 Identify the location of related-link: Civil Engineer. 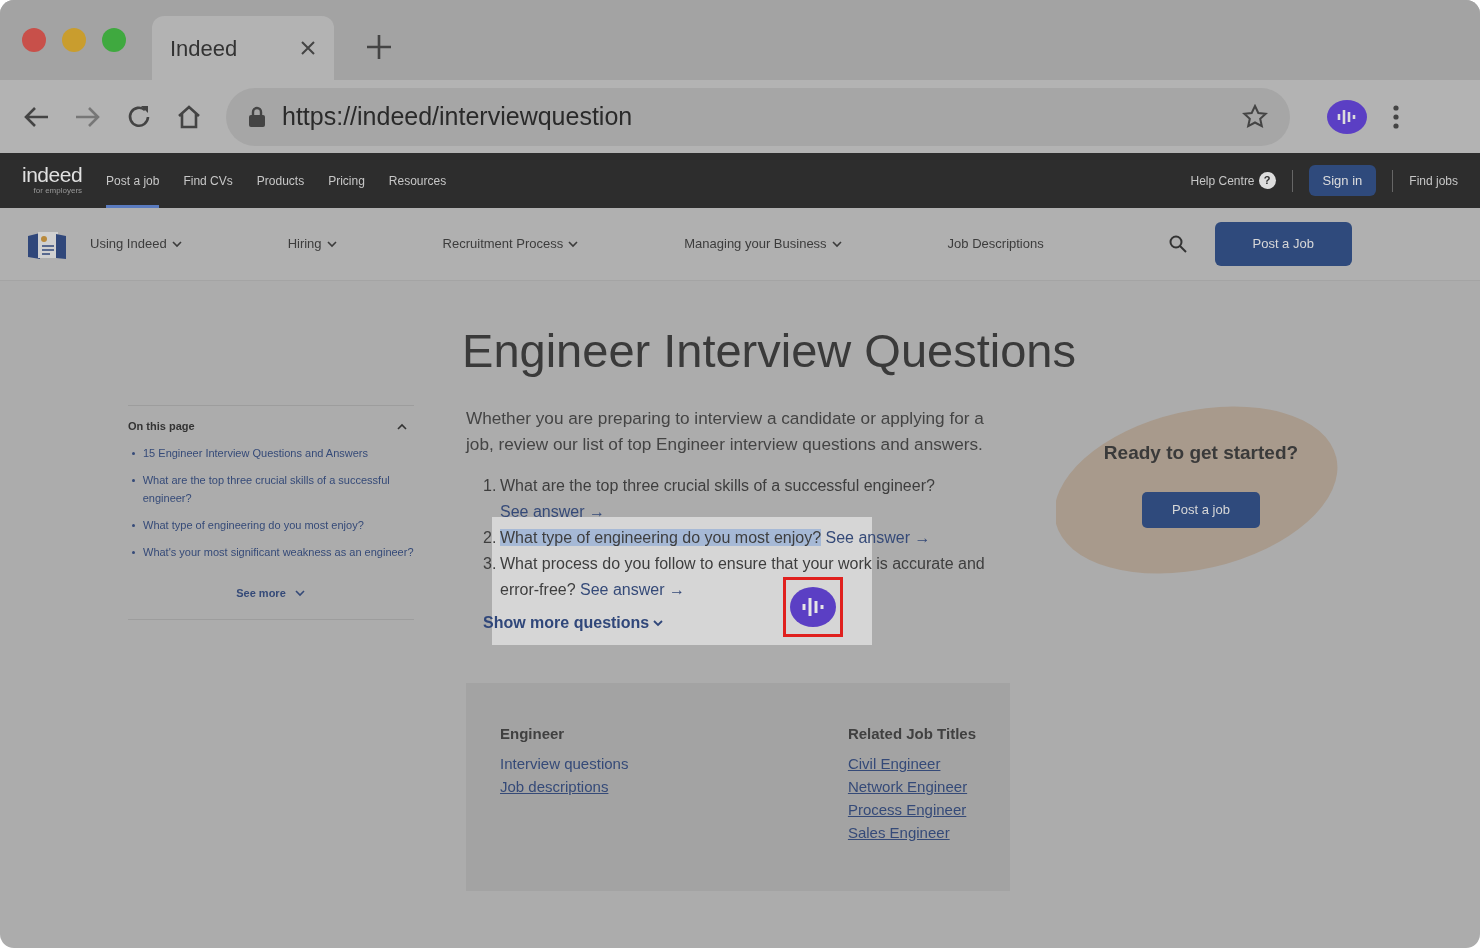
(911, 763).